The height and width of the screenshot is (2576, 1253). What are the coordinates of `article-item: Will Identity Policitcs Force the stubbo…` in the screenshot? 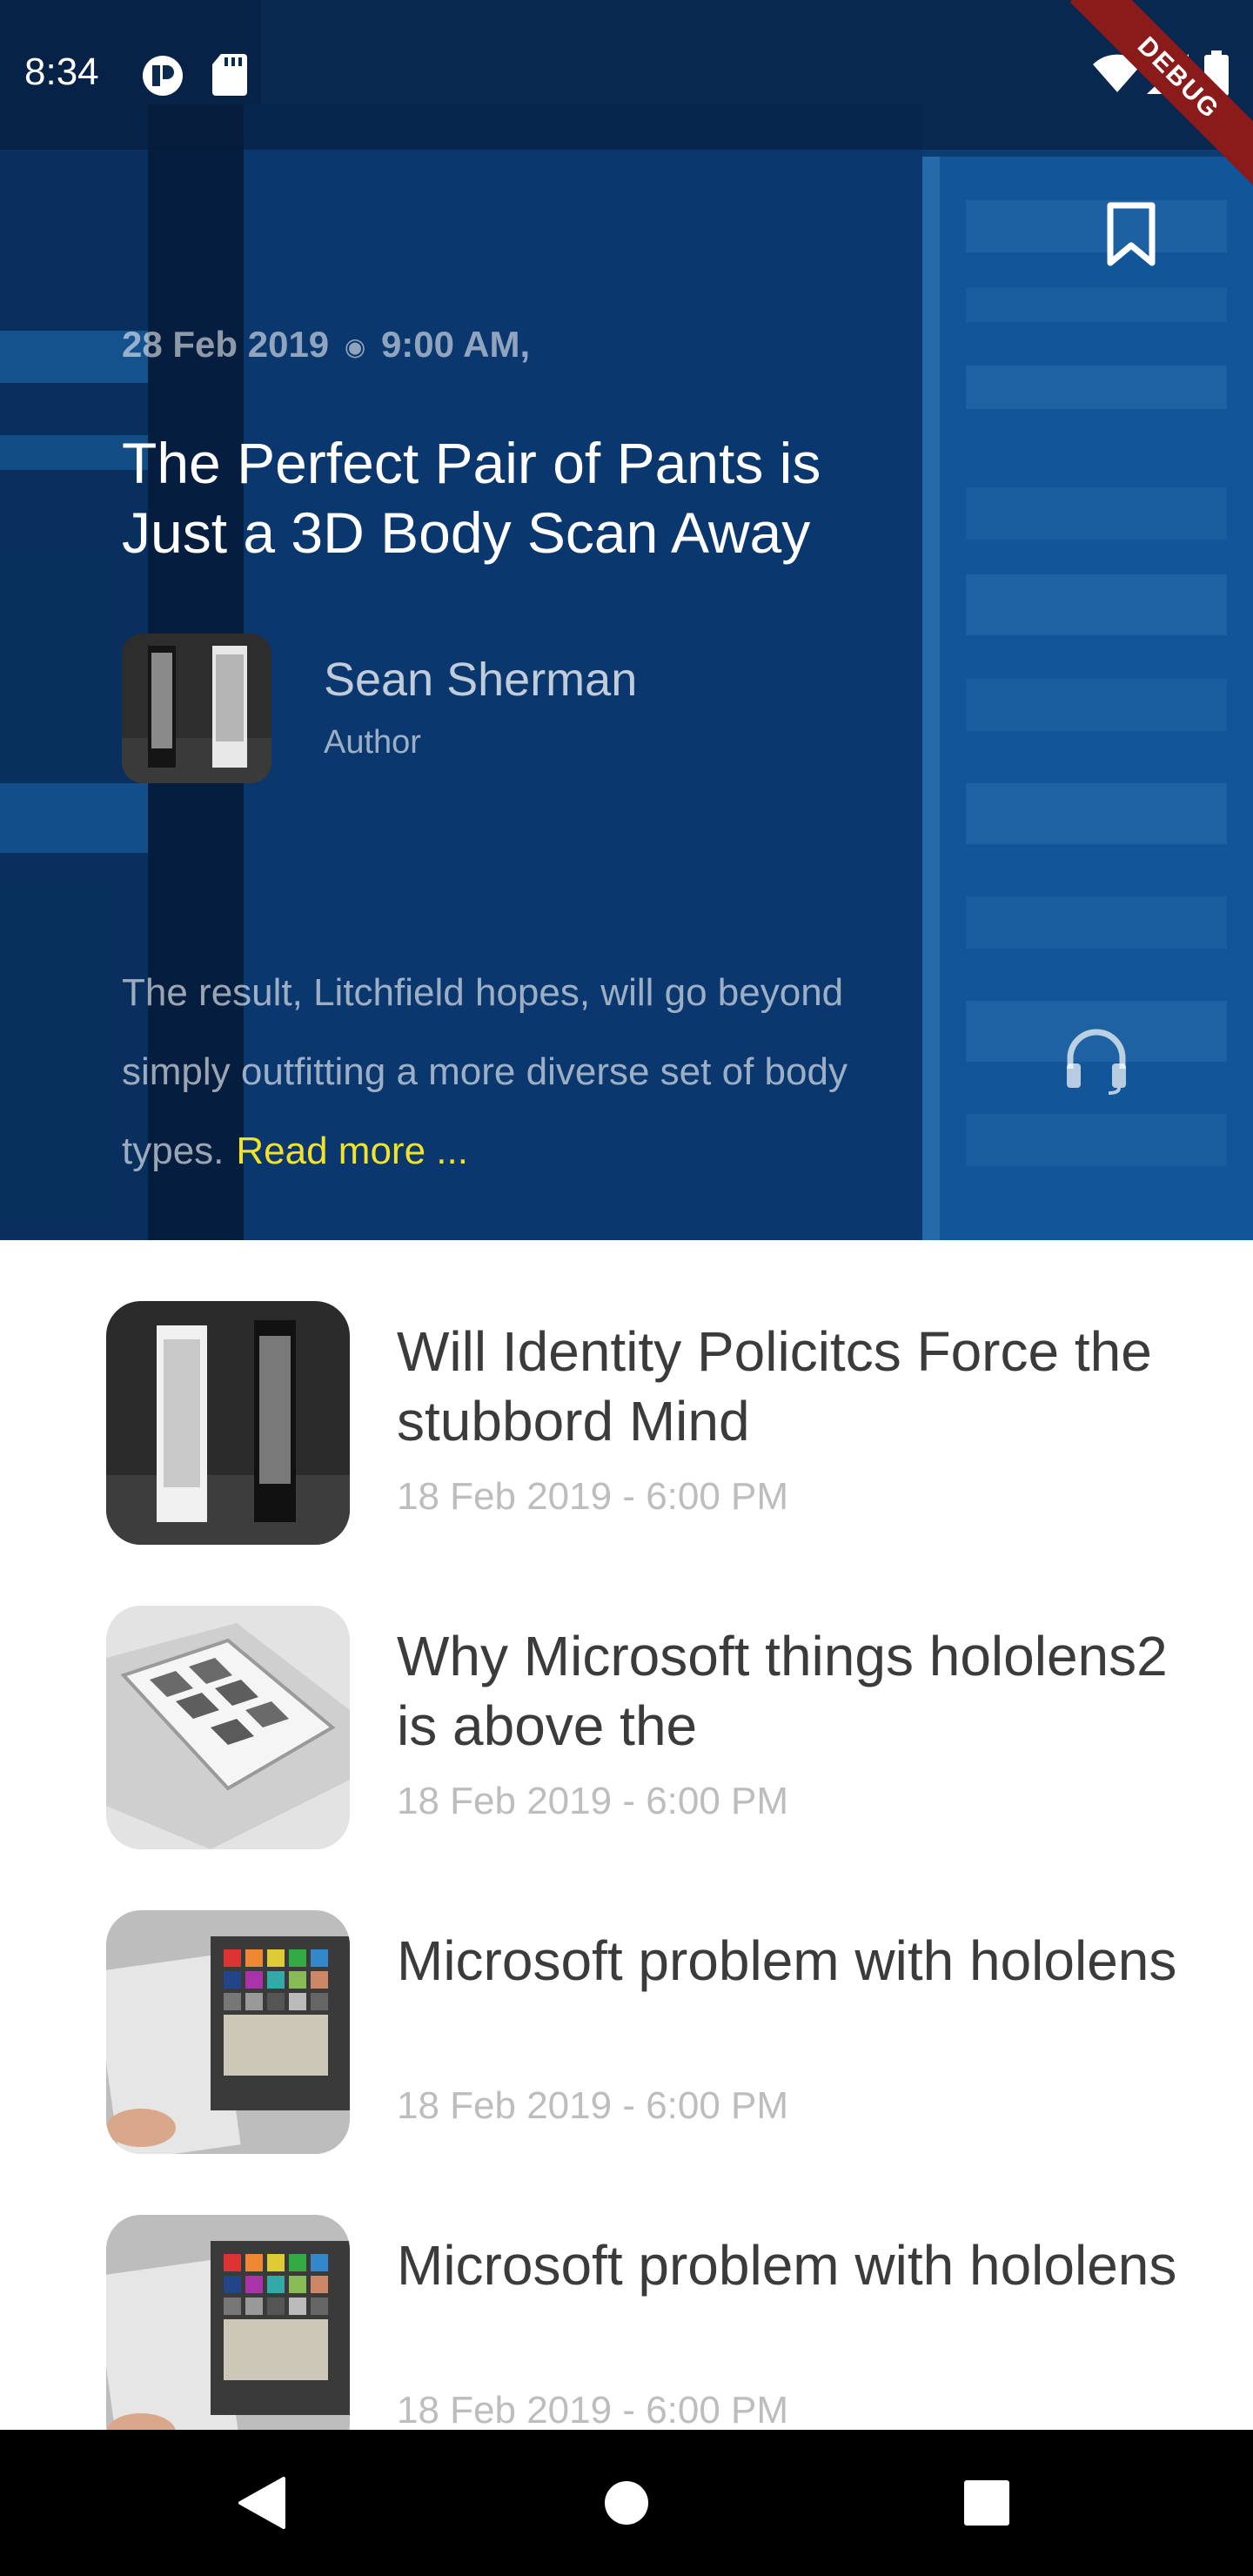 It's located at (626, 1432).